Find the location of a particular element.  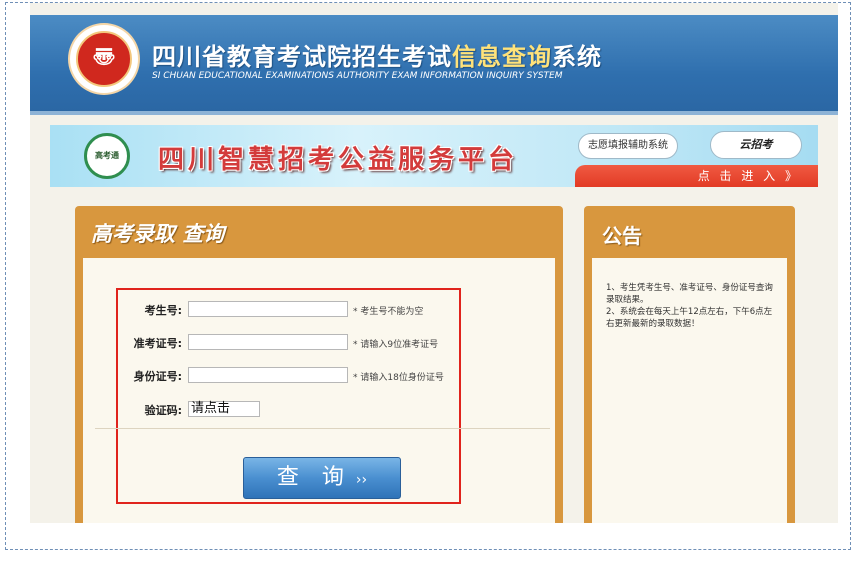

candidate-number-hint: * 考生号不能为空 is located at coordinates (388, 312).